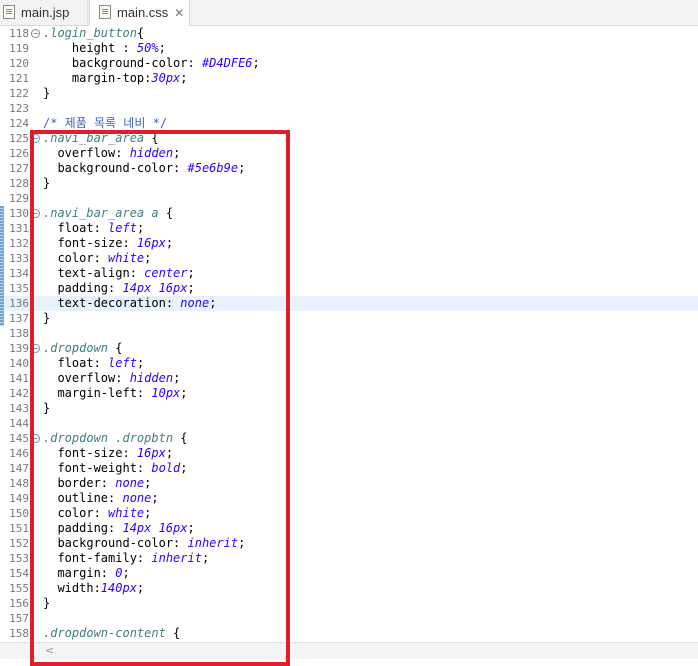 The height and width of the screenshot is (666, 698). What do you see at coordinates (19, 363) in the screenshot?
I see `line-number: 140` at bounding box center [19, 363].